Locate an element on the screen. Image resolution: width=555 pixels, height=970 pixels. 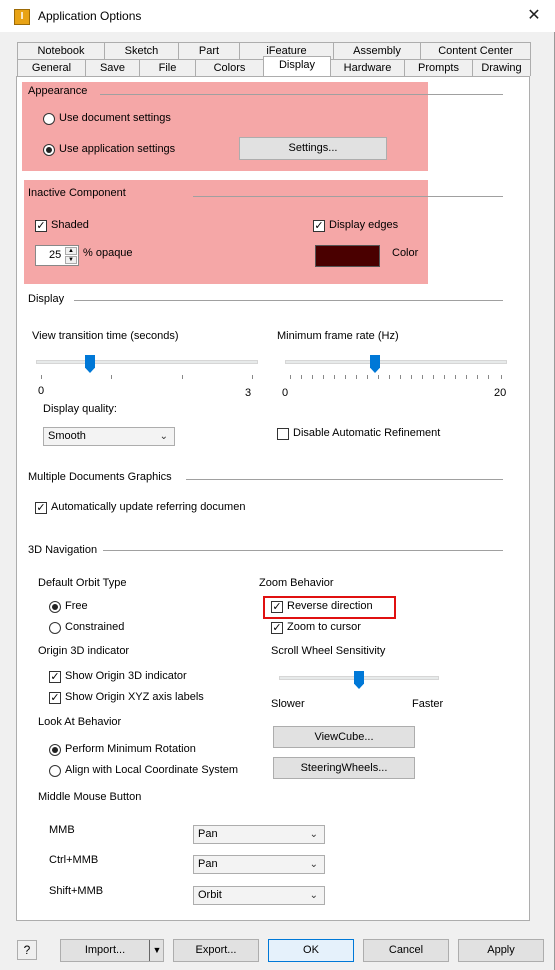
shift-mmb-label: Shift+MMB is located at coordinates (76, 891).